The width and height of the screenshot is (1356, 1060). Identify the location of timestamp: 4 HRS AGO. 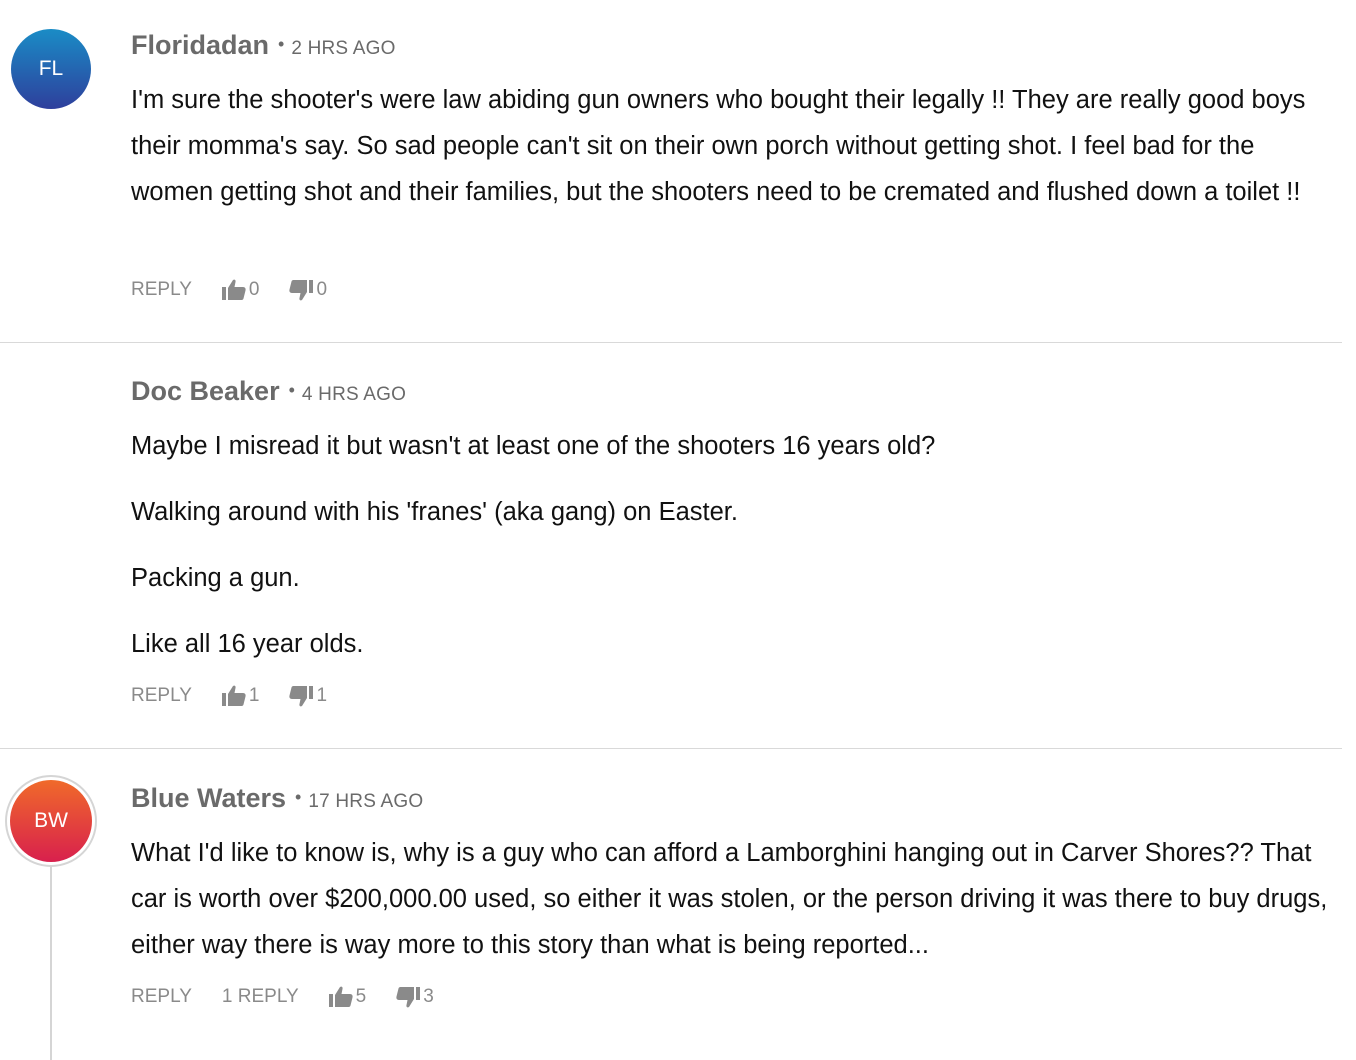
(354, 394).